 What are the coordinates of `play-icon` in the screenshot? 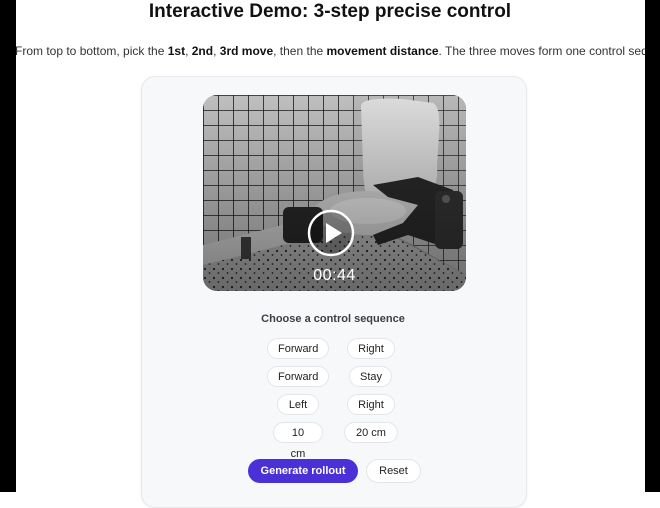 It's located at (331, 233).